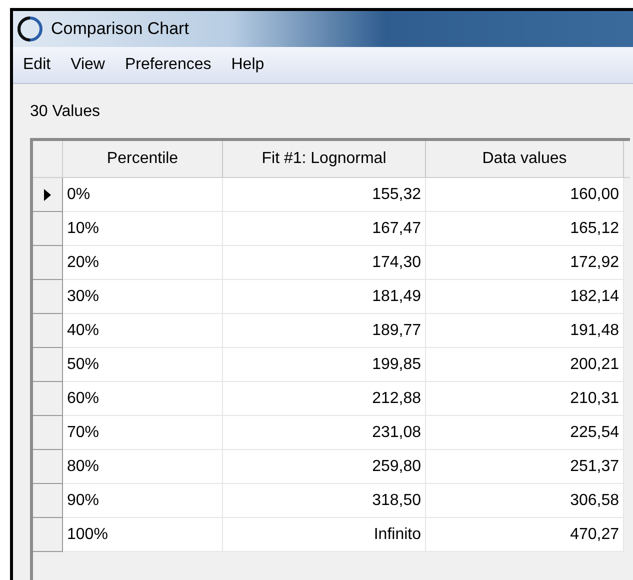 The height and width of the screenshot is (580, 633). What do you see at coordinates (37, 65) in the screenshot?
I see `menu-item: Edit` at bounding box center [37, 65].